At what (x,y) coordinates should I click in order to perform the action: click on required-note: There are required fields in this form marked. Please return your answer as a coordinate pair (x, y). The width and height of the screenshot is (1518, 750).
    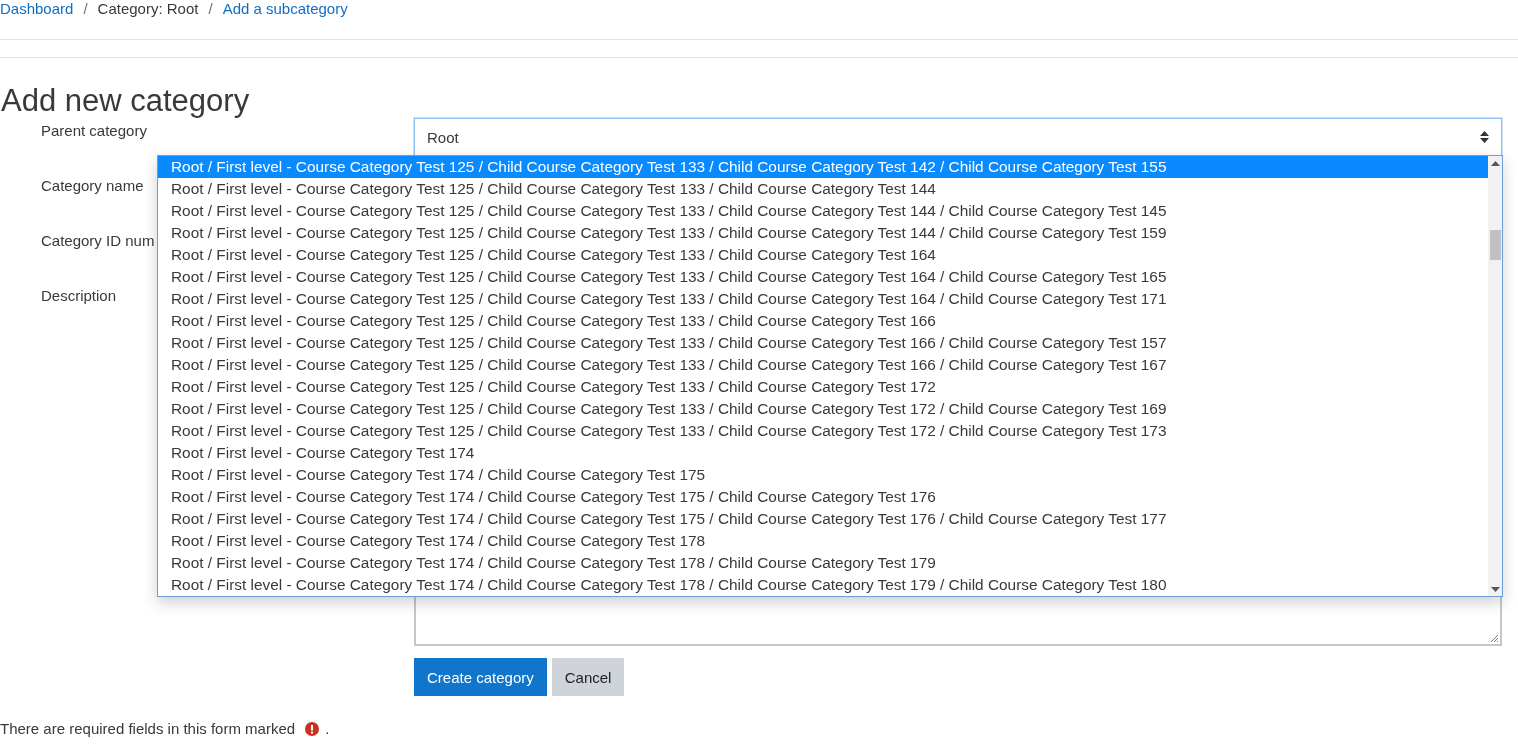
    Looking at the image, I should click on (148, 728).